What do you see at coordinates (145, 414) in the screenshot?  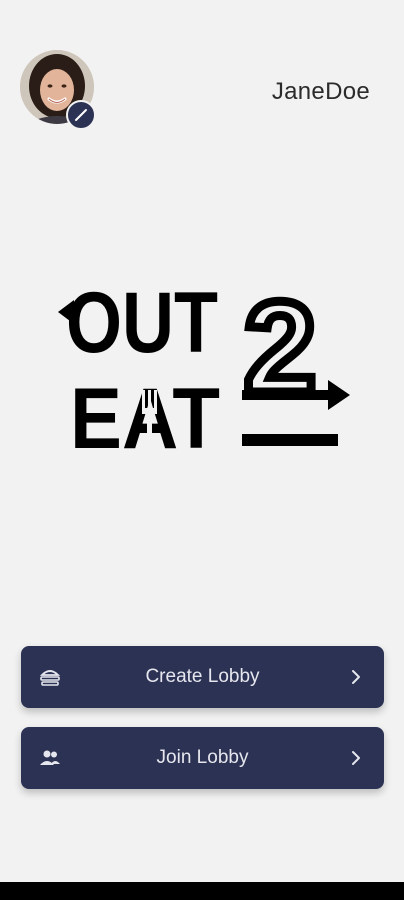 I see `logo-text-eat: EAT` at bounding box center [145, 414].